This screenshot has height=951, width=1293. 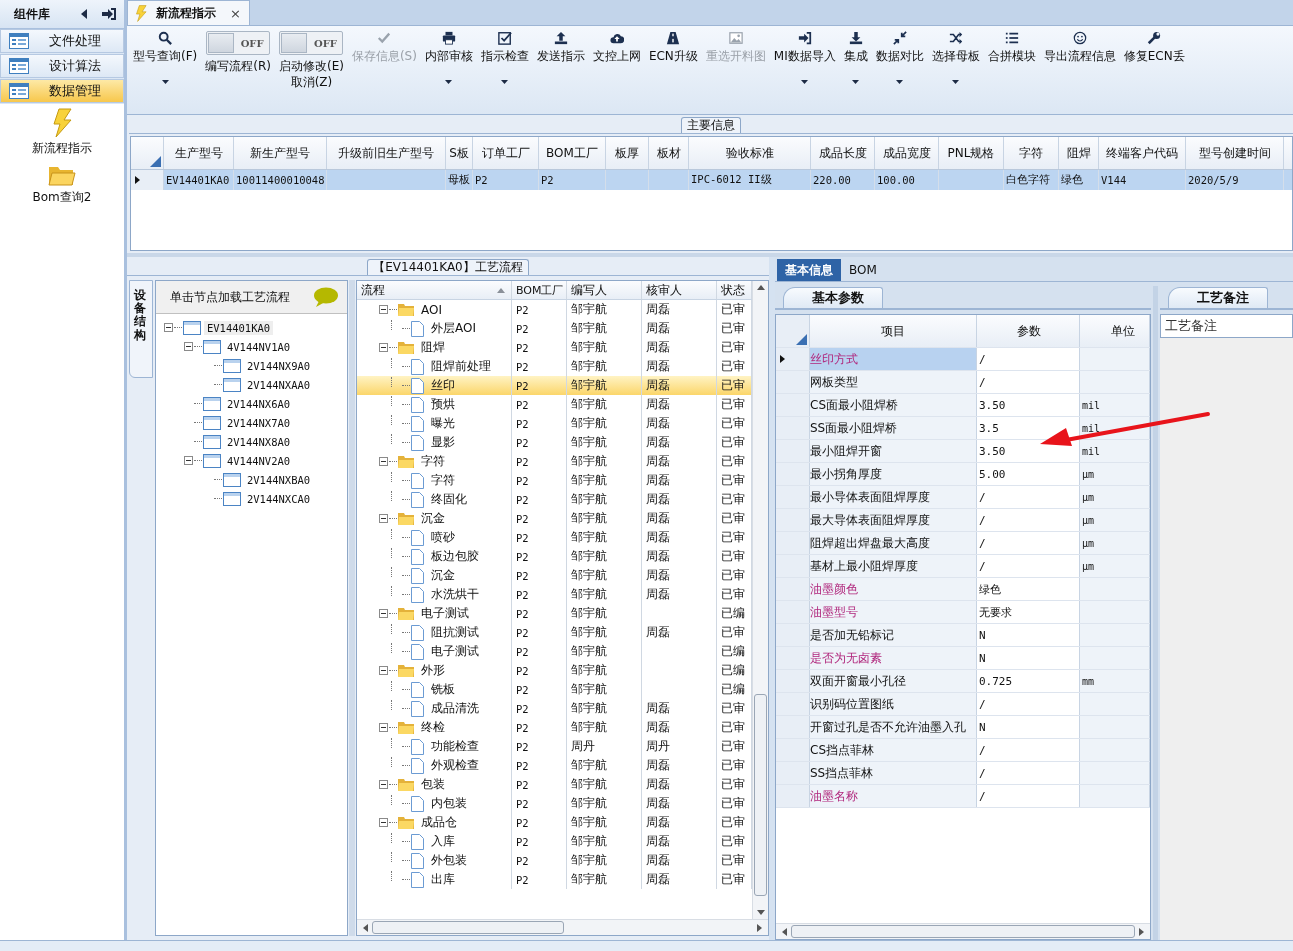 I want to click on process-name: 包装, so click(x=433, y=784).